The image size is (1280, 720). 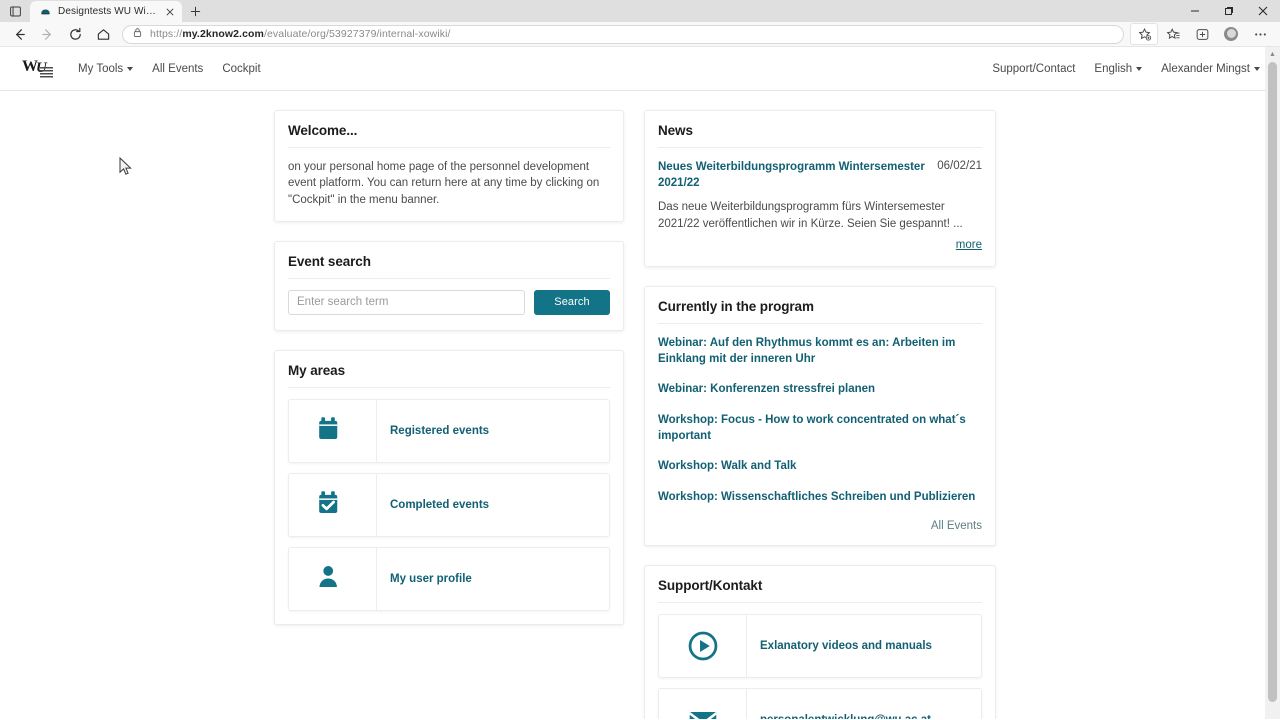 I want to click on tile-explanatory-videos: Exlanatory videos and manuals, so click(x=820, y=645).